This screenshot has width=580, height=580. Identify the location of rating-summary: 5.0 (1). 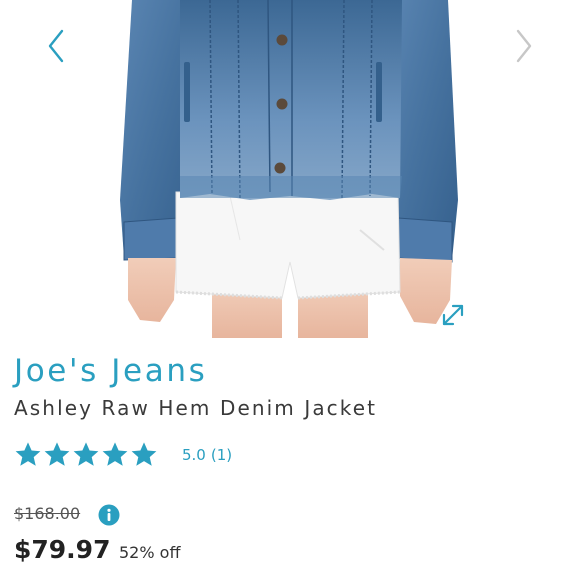
(123, 455).